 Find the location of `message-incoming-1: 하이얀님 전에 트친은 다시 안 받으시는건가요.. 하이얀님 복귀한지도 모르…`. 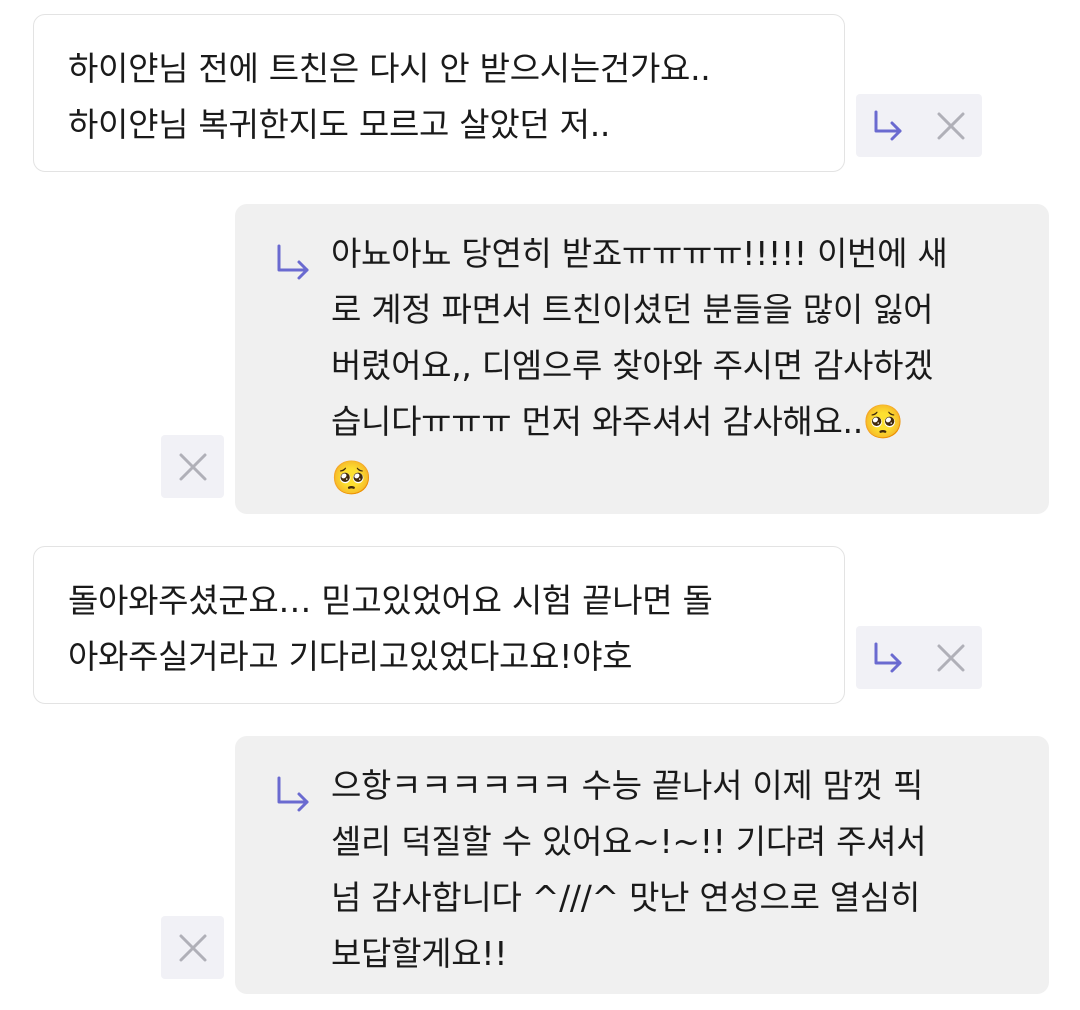

message-incoming-1: 하이얀님 전에 트친은 다시 안 받으시는건가요.. 하이얀님 복귀한지도 모르… is located at coordinates (439, 93).